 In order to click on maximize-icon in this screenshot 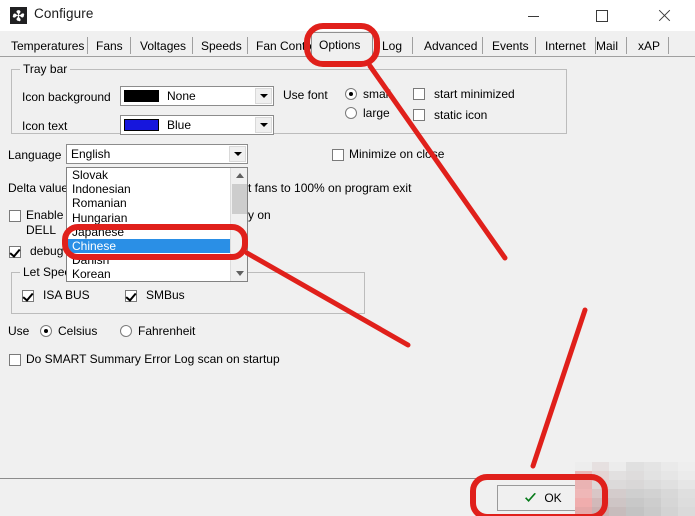, I will do `click(602, 15)`.